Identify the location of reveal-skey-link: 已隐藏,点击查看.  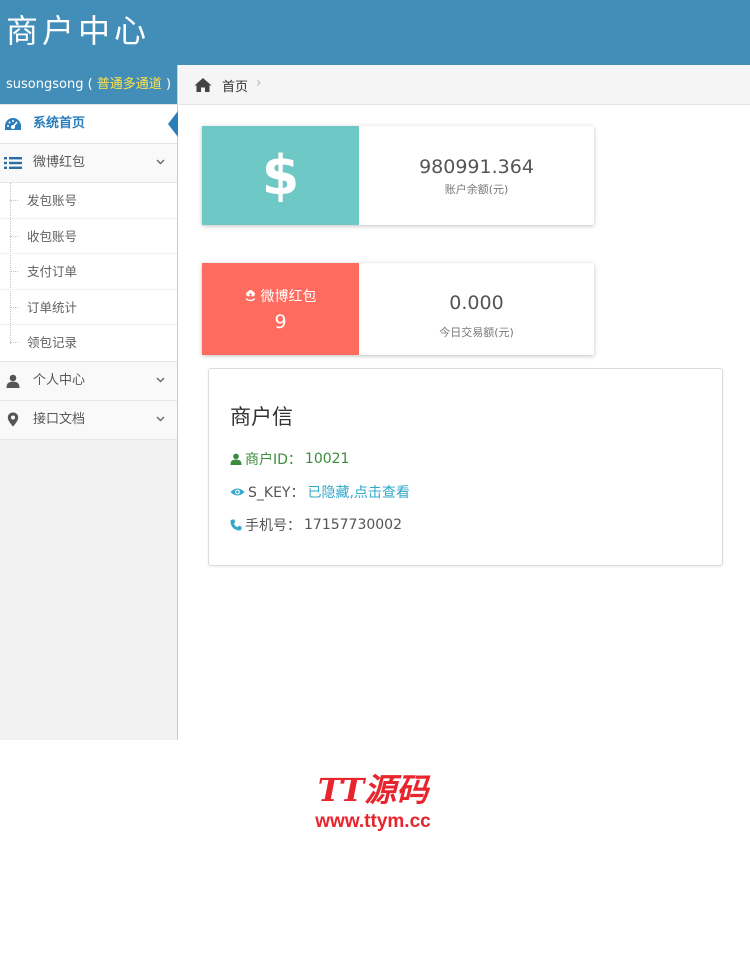
(358, 492).